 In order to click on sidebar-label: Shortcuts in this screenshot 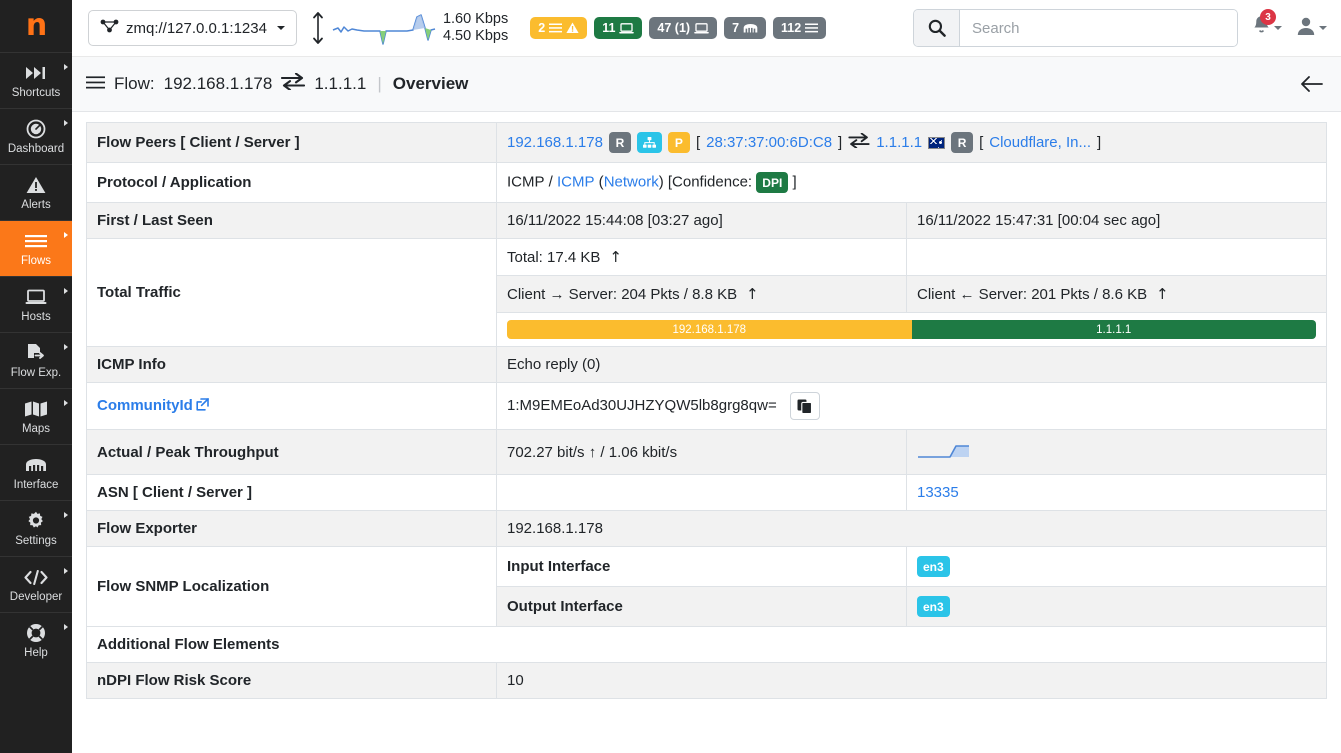, I will do `click(36, 93)`.